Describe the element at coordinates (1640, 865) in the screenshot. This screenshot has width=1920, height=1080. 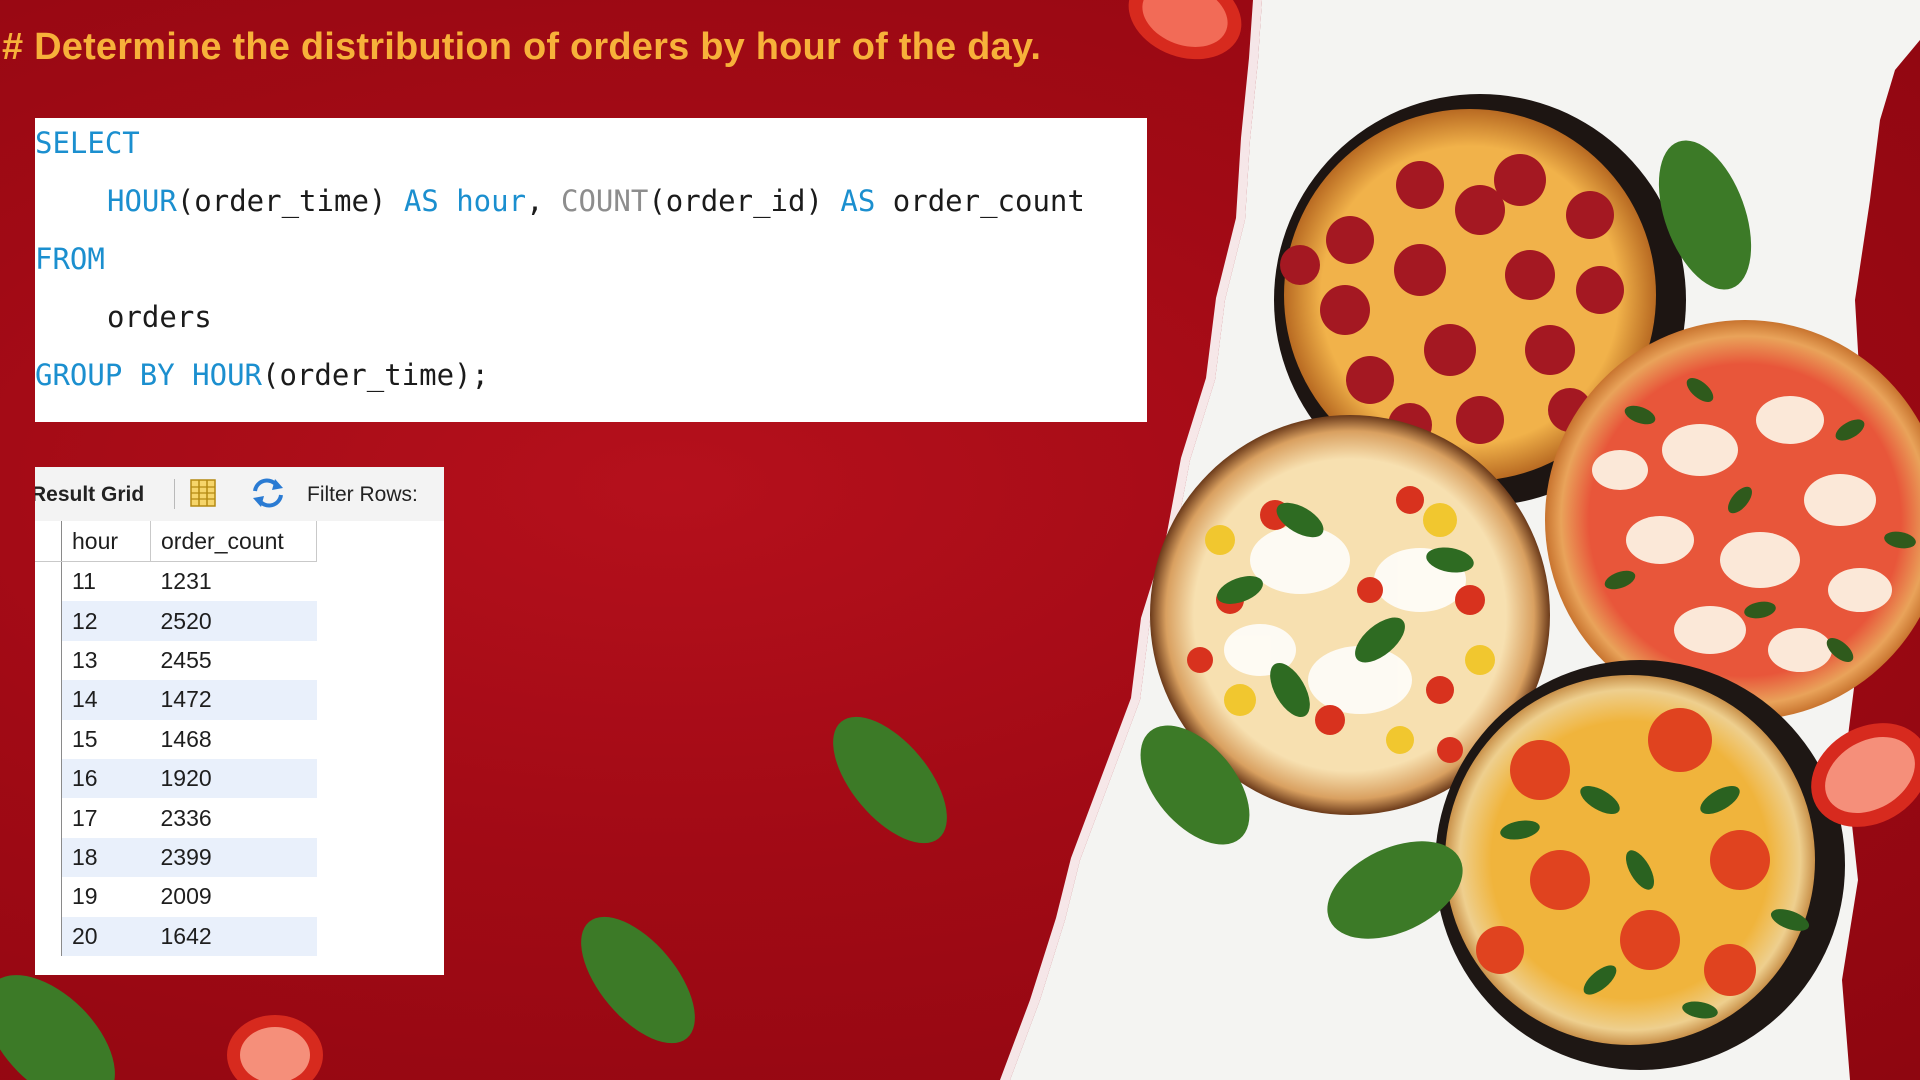
I see `tomato-pizza-image` at that location.